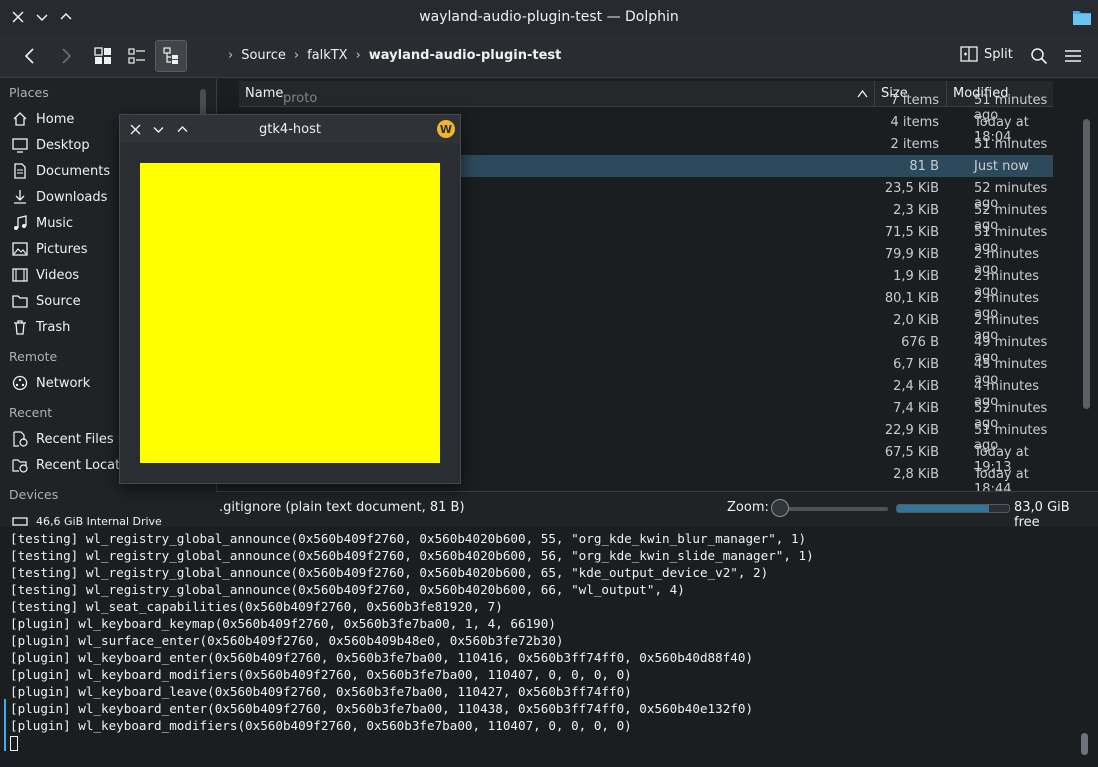 Image resolution: width=1098 pixels, height=767 pixels. I want to click on hamburger-menu-icon, so click(1073, 56).